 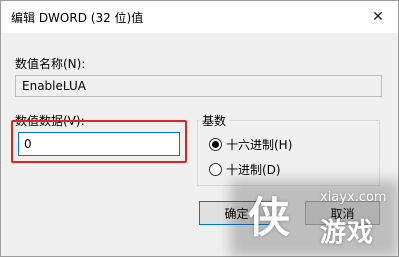 I want to click on radio-selected-icon, so click(x=215, y=144).